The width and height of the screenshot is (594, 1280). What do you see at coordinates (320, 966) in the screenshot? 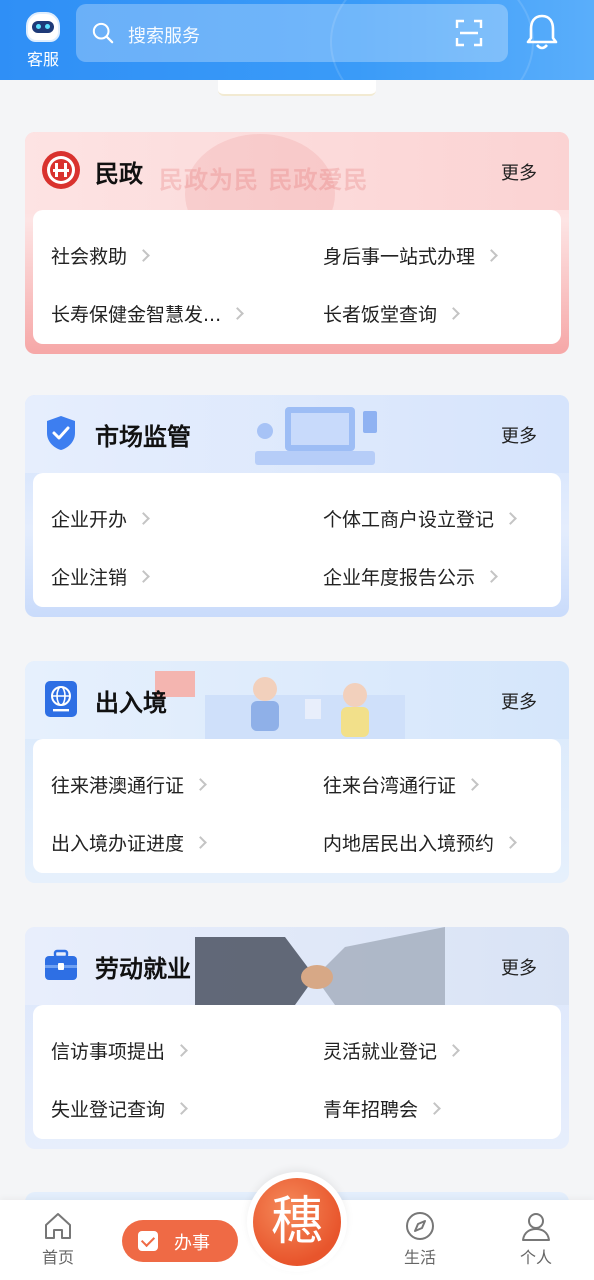
I see `handshake-illustration` at bounding box center [320, 966].